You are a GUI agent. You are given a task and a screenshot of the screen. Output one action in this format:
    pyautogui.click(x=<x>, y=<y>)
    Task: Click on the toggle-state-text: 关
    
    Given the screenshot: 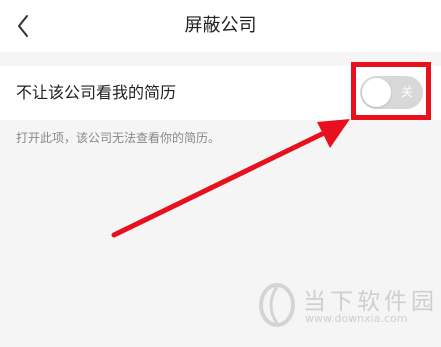 What is the action you would take?
    pyautogui.click(x=406, y=92)
    